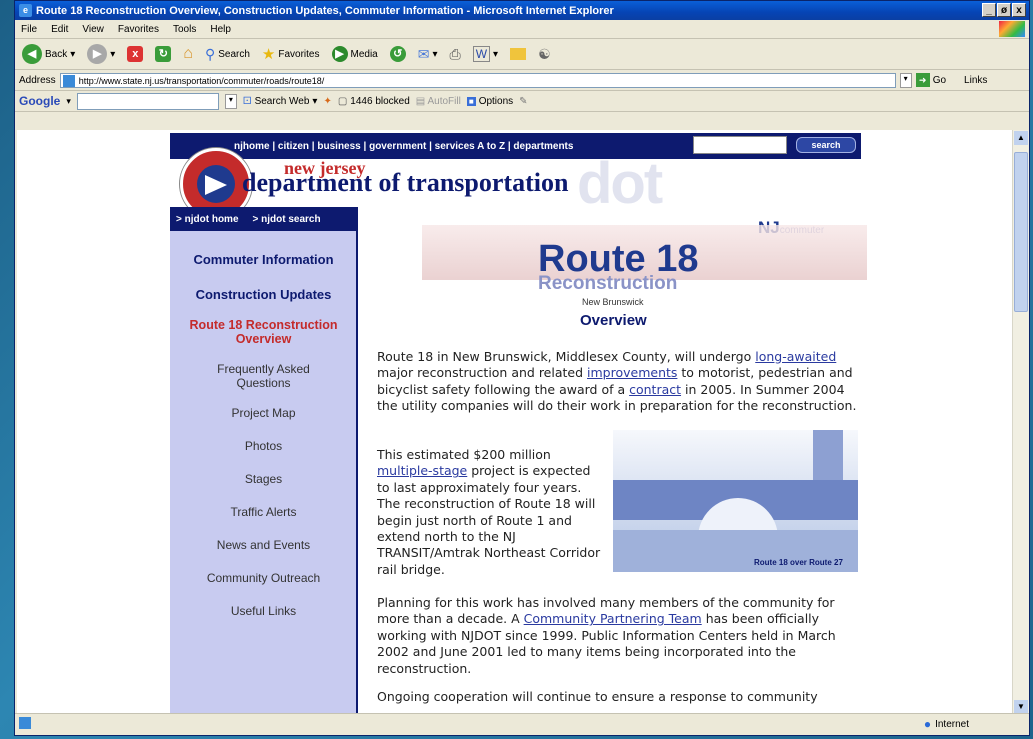 The height and width of the screenshot is (739, 1033). What do you see at coordinates (1019, 10) in the screenshot?
I see `close-button: x` at bounding box center [1019, 10].